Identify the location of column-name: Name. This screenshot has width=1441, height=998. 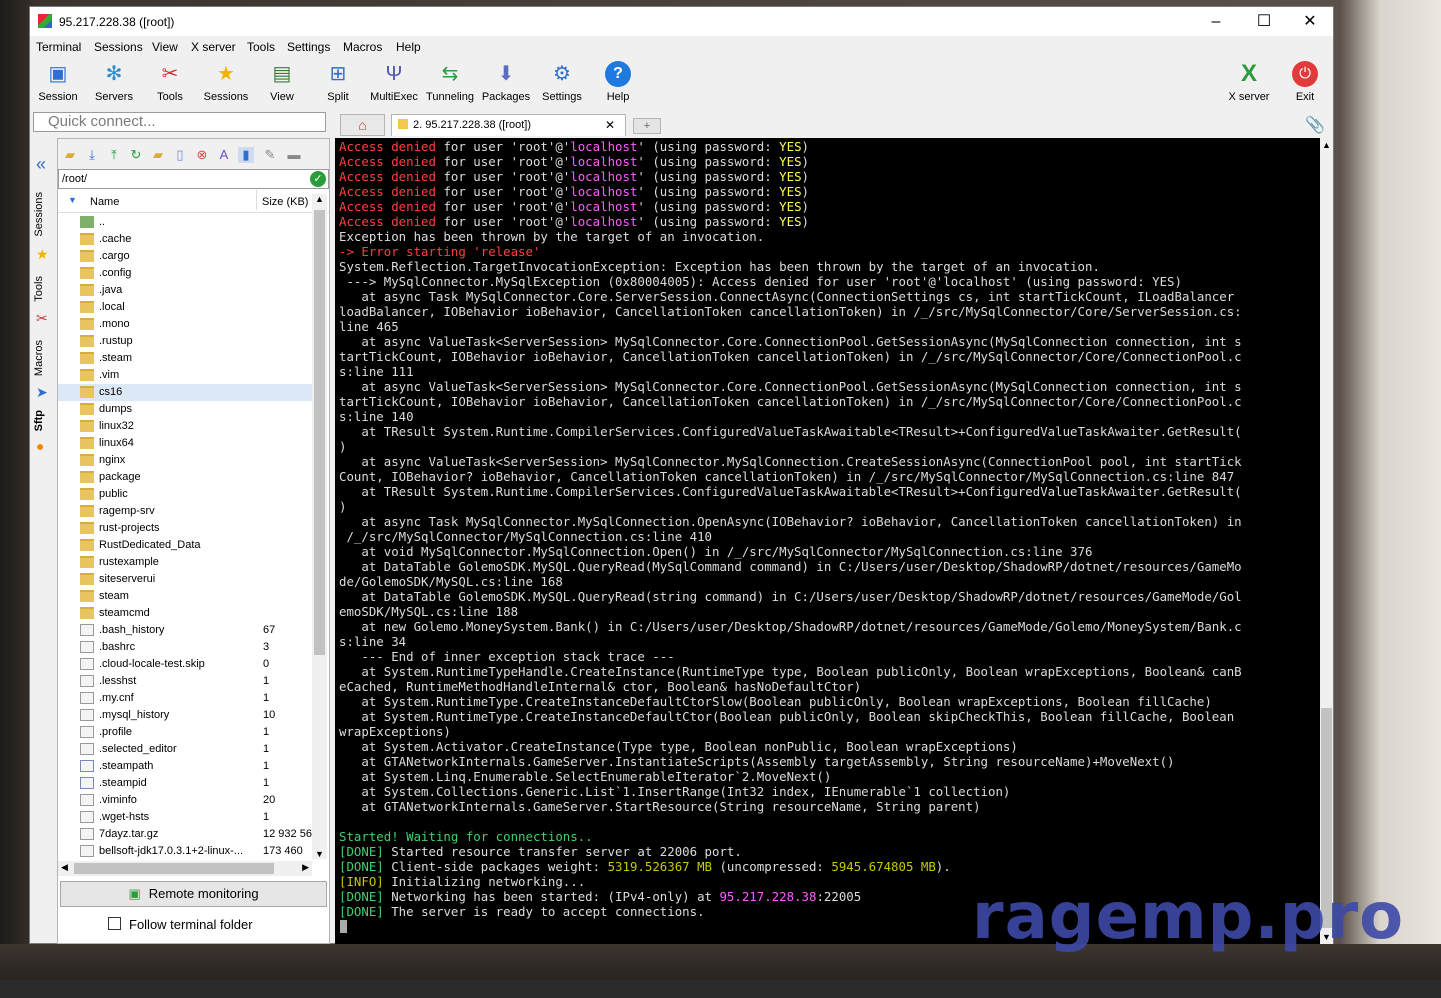
(104, 202).